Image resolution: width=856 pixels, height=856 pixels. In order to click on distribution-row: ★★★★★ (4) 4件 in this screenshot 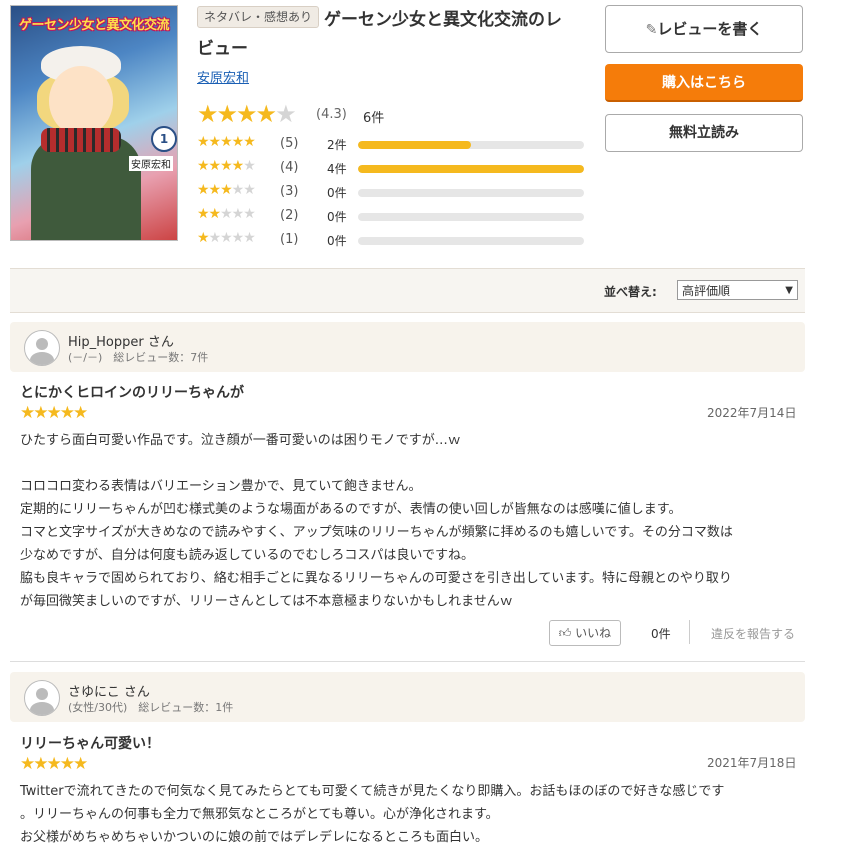, I will do `click(392, 168)`.